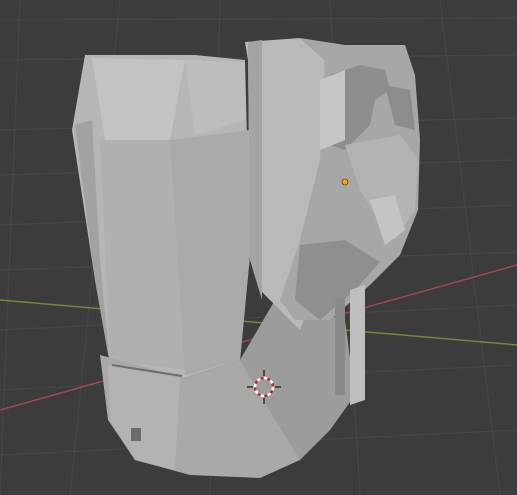 The height and width of the screenshot is (495, 517). Describe the element at coordinates (345, 182) in the screenshot. I see `object-origin-point` at that location.